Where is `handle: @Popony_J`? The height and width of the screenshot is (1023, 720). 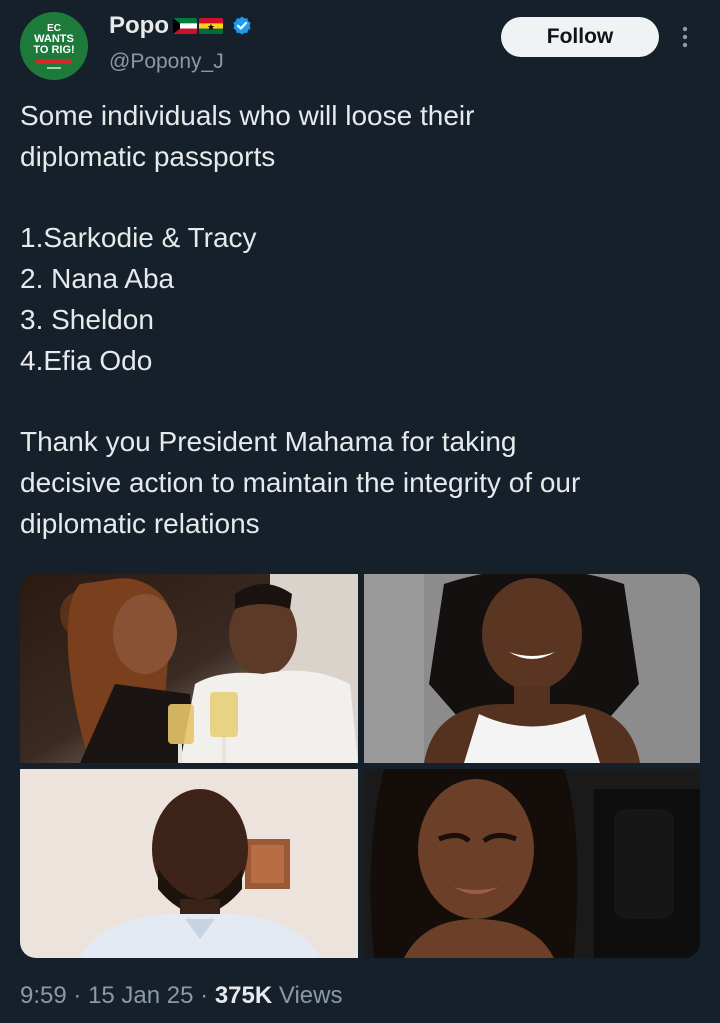
handle: @Popony_J is located at coordinates (166, 62).